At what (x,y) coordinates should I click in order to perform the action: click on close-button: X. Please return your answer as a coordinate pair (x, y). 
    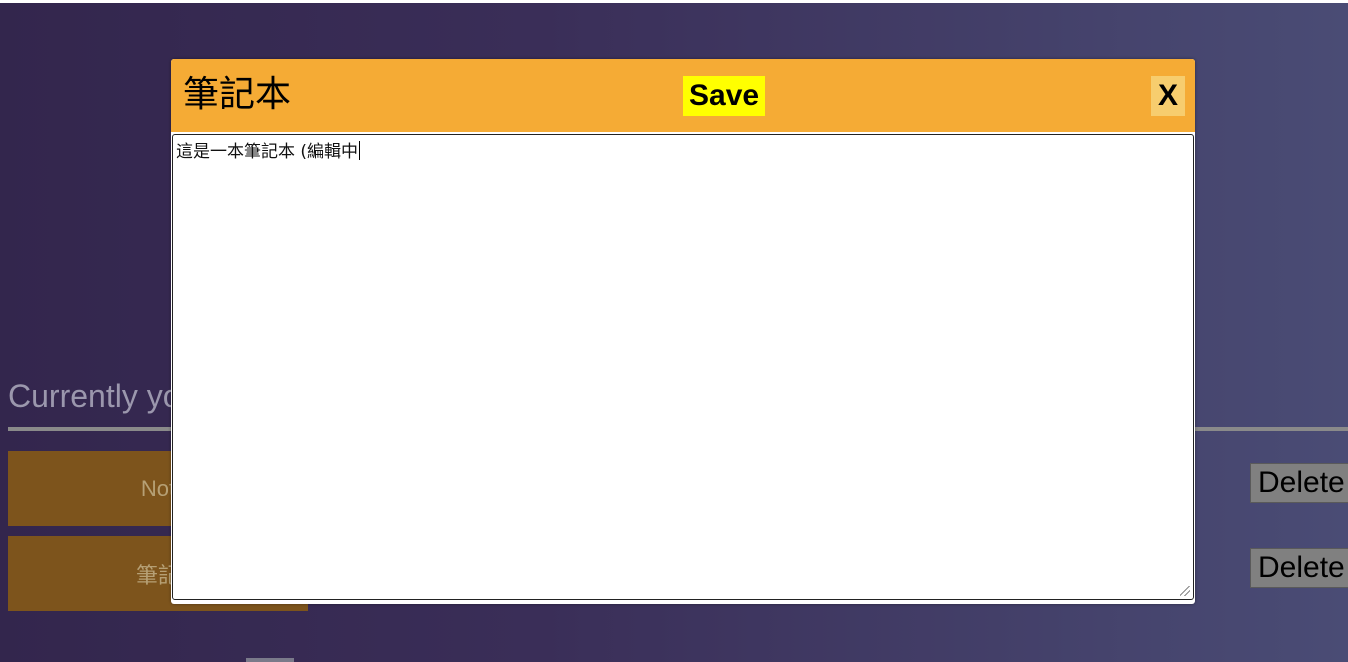
    Looking at the image, I should click on (1168, 96).